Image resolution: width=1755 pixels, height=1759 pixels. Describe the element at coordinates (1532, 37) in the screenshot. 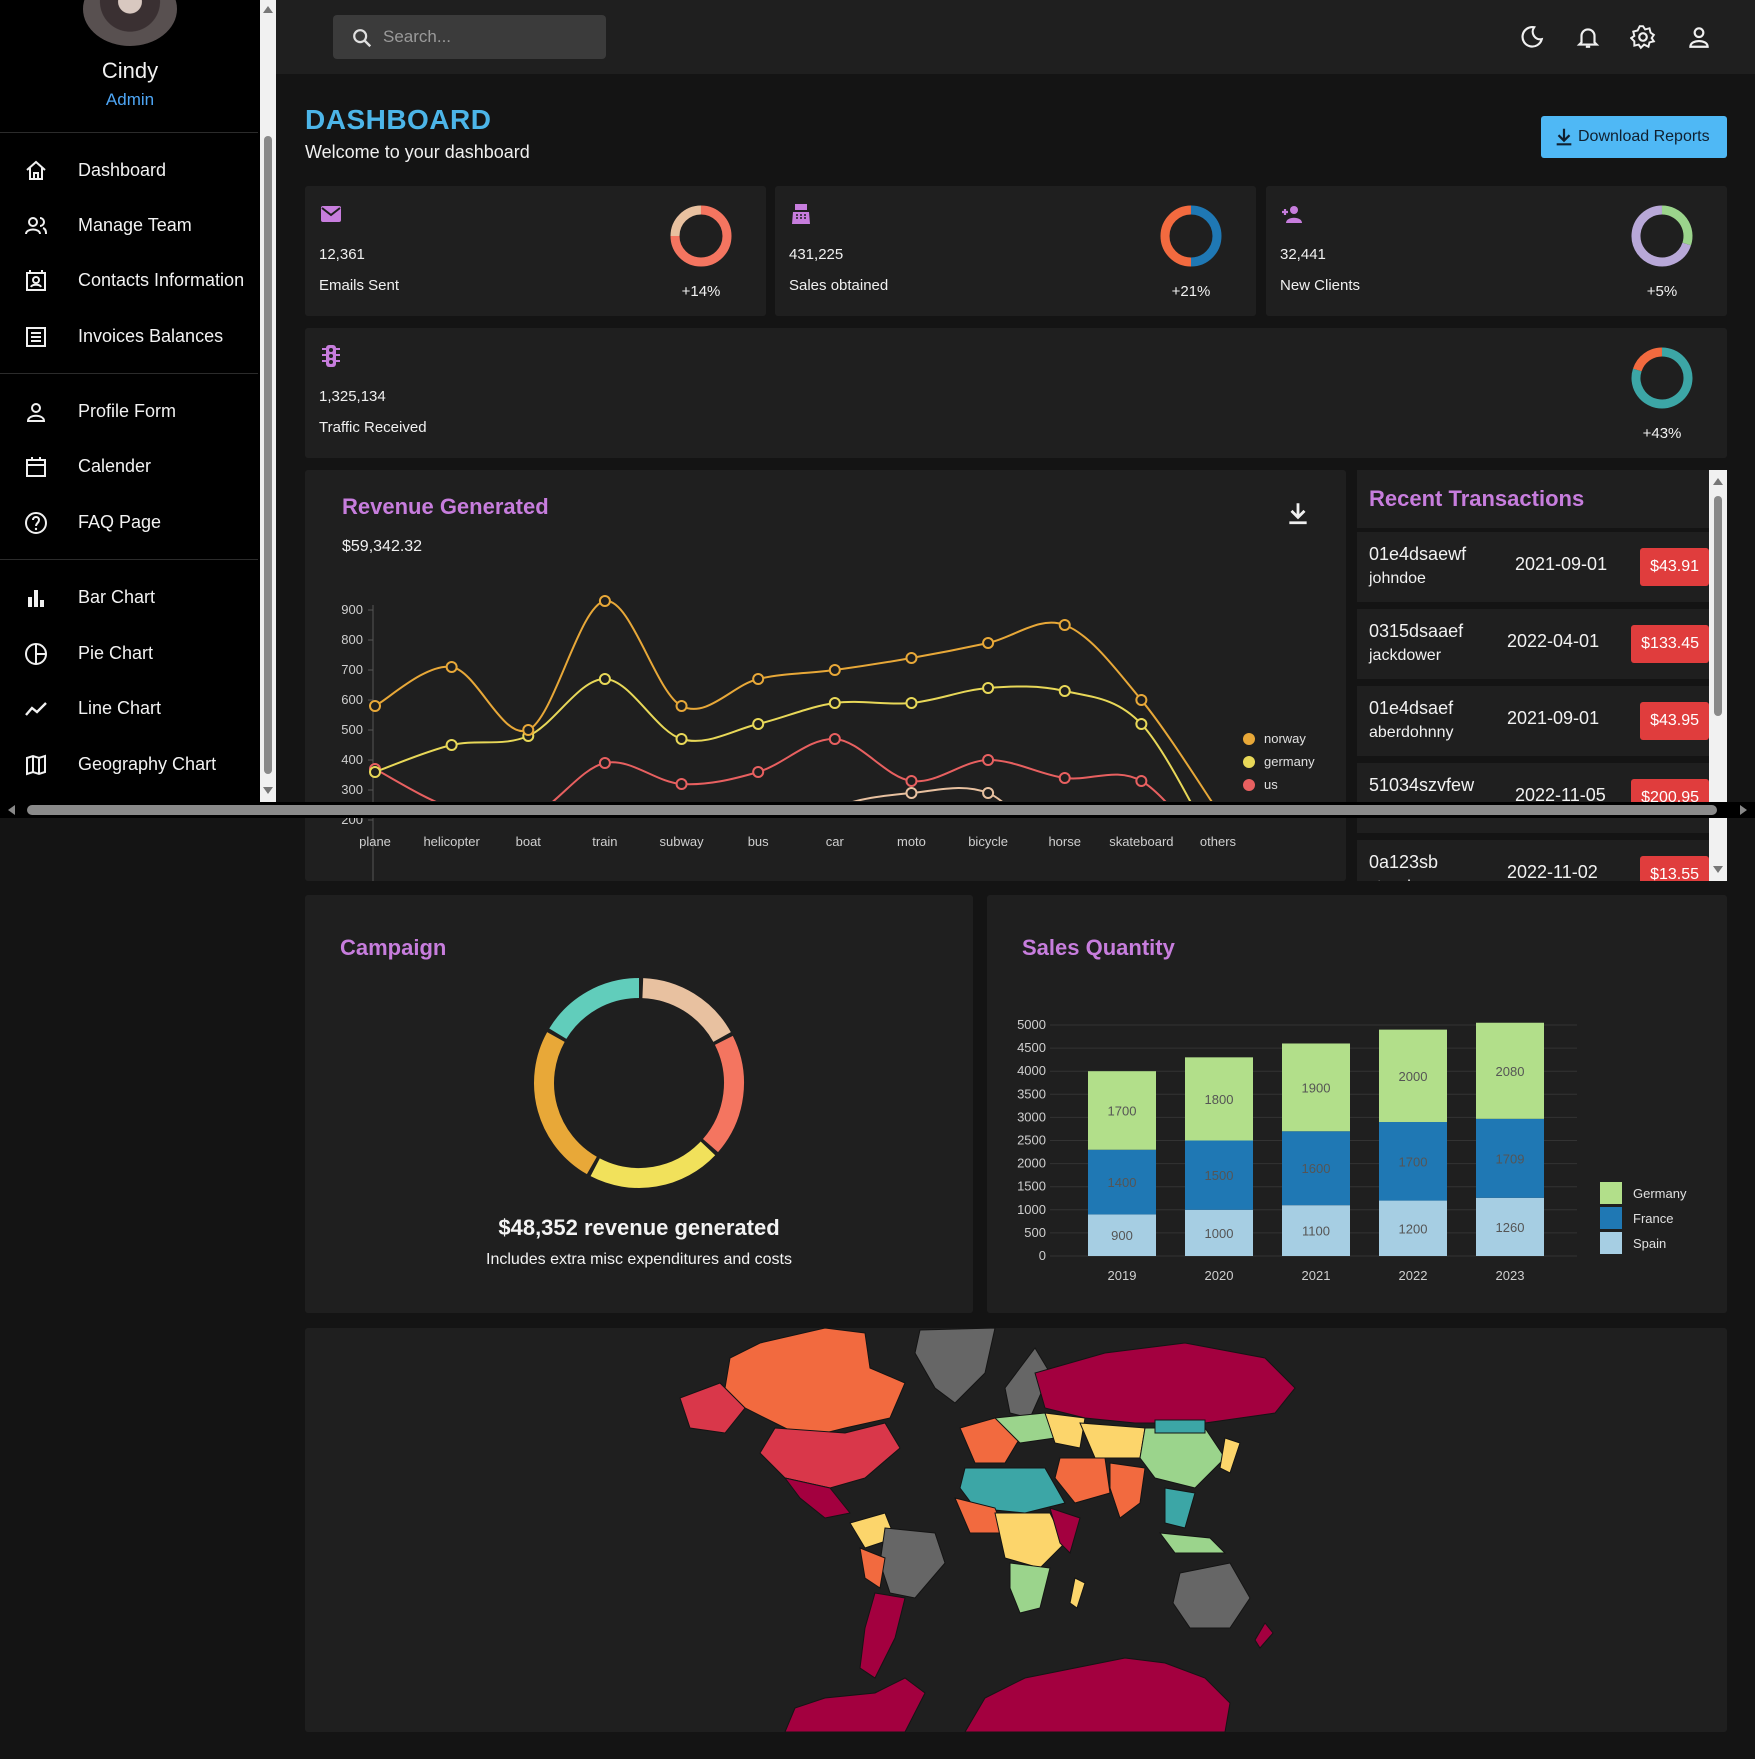

I see `dark-mode-icon` at that location.